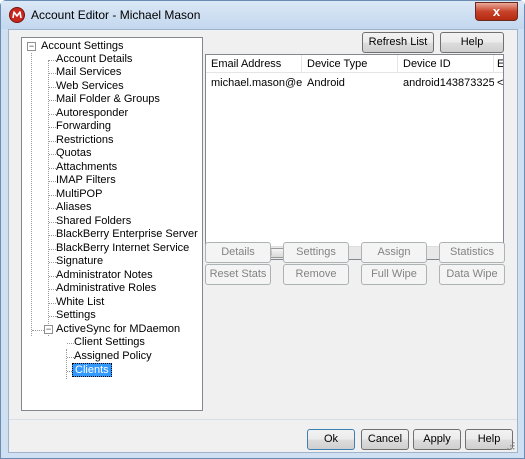  I want to click on tree-item-clients: Clients, so click(92, 370).